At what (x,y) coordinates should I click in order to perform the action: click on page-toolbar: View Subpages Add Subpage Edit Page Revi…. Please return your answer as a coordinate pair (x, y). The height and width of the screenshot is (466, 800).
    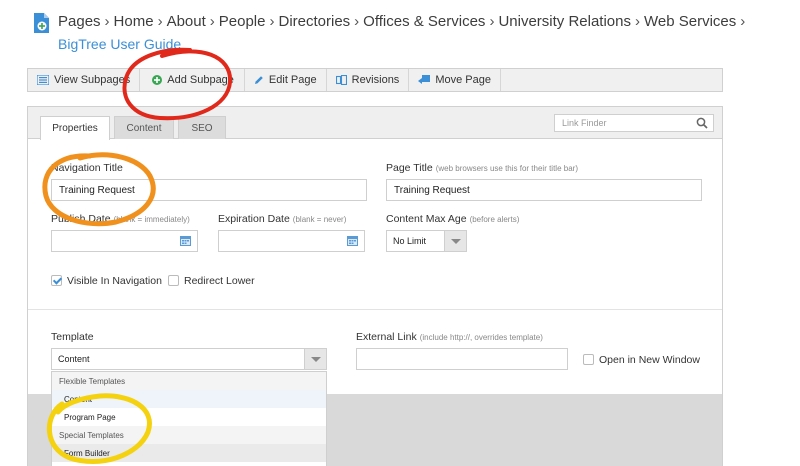
    Looking at the image, I should click on (375, 80).